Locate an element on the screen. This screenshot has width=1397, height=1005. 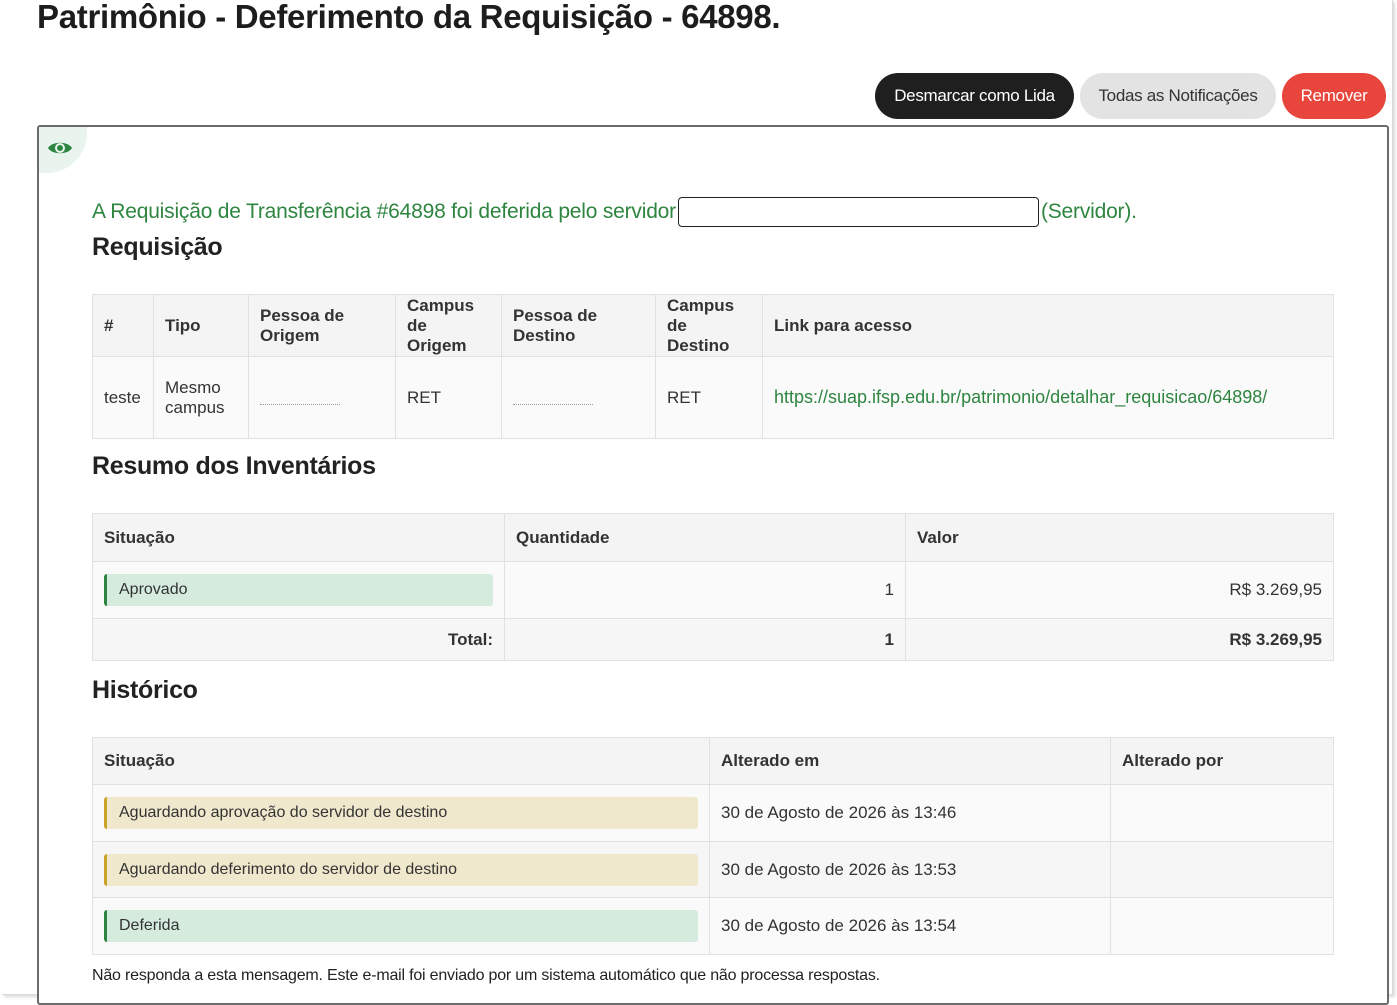
cell-campus-destino: RET is located at coordinates (709, 397).